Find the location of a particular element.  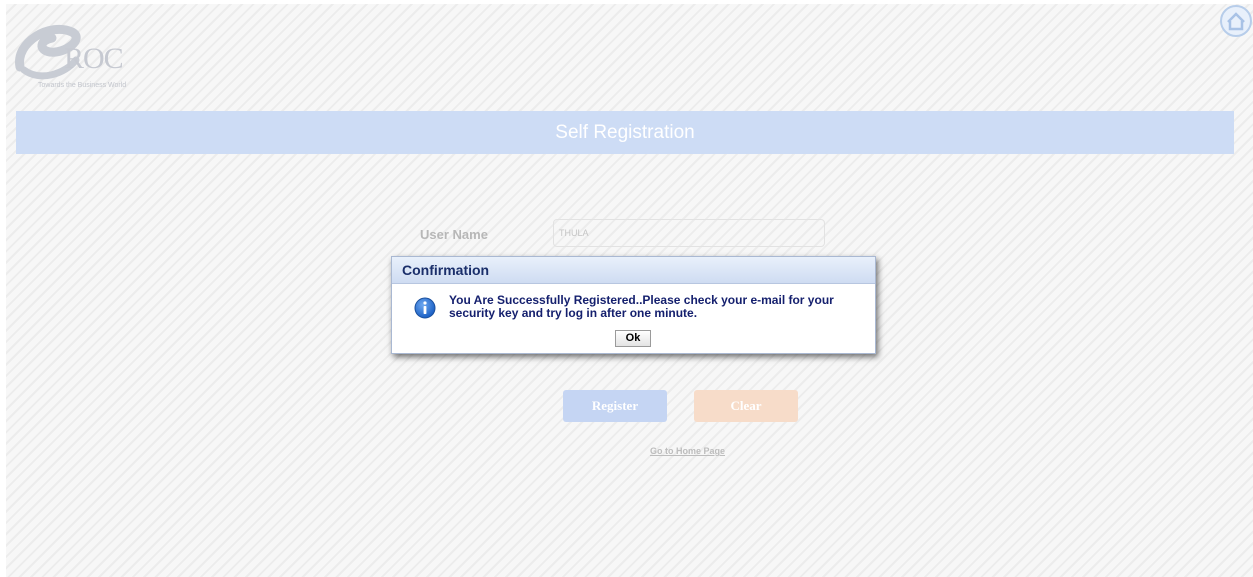

logo: ROC Towards the Business World is located at coordinates (95, 52).